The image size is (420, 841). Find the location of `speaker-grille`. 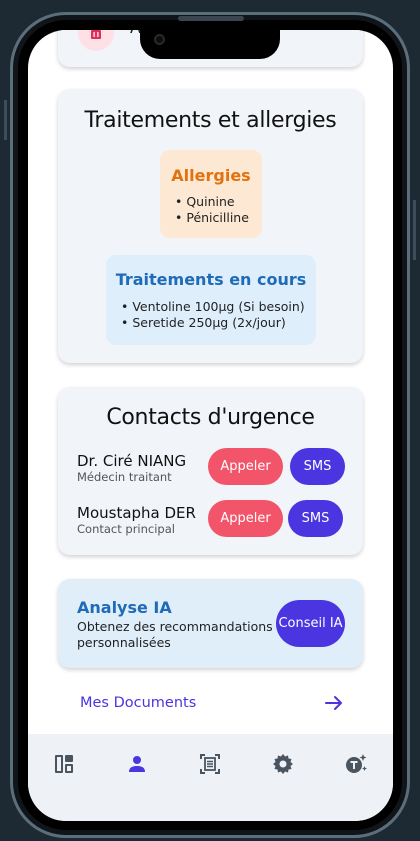

speaker-grille is located at coordinates (211, 18).